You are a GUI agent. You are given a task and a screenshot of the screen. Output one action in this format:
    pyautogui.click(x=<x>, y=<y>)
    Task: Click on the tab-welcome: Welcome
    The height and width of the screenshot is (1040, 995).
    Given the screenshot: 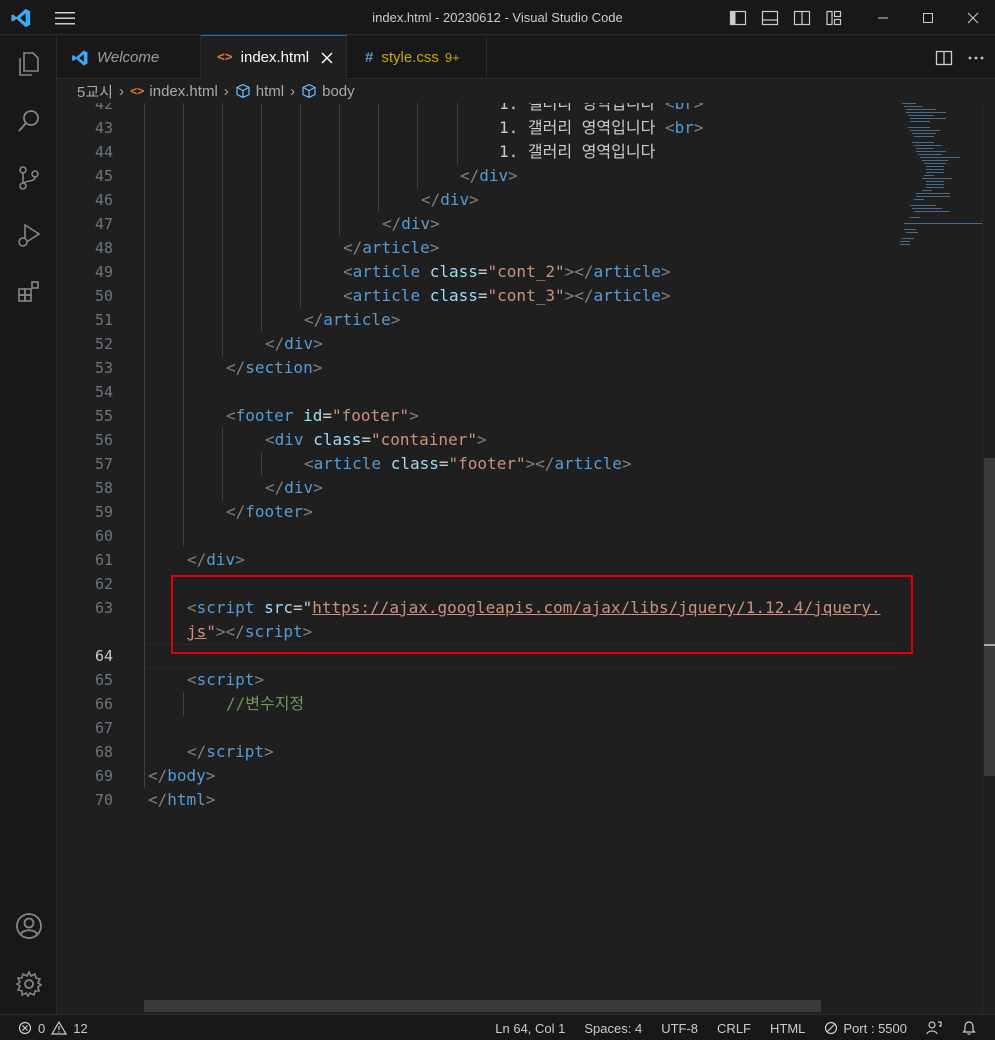 What is the action you would take?
    pyautogui.click(x=129, y=57)
    